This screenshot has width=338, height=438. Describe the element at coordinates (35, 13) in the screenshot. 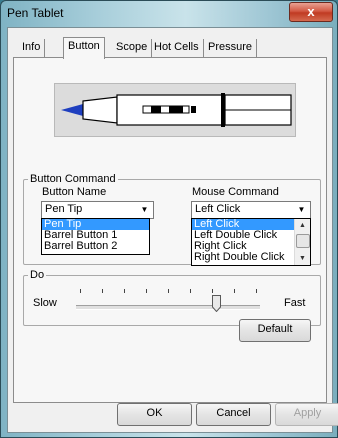

I see `window-title: Pen Tablet` at that location.